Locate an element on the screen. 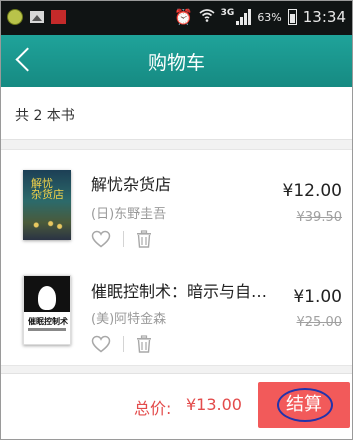  checkout-button: 结算 is located at coordinates (304, 405).